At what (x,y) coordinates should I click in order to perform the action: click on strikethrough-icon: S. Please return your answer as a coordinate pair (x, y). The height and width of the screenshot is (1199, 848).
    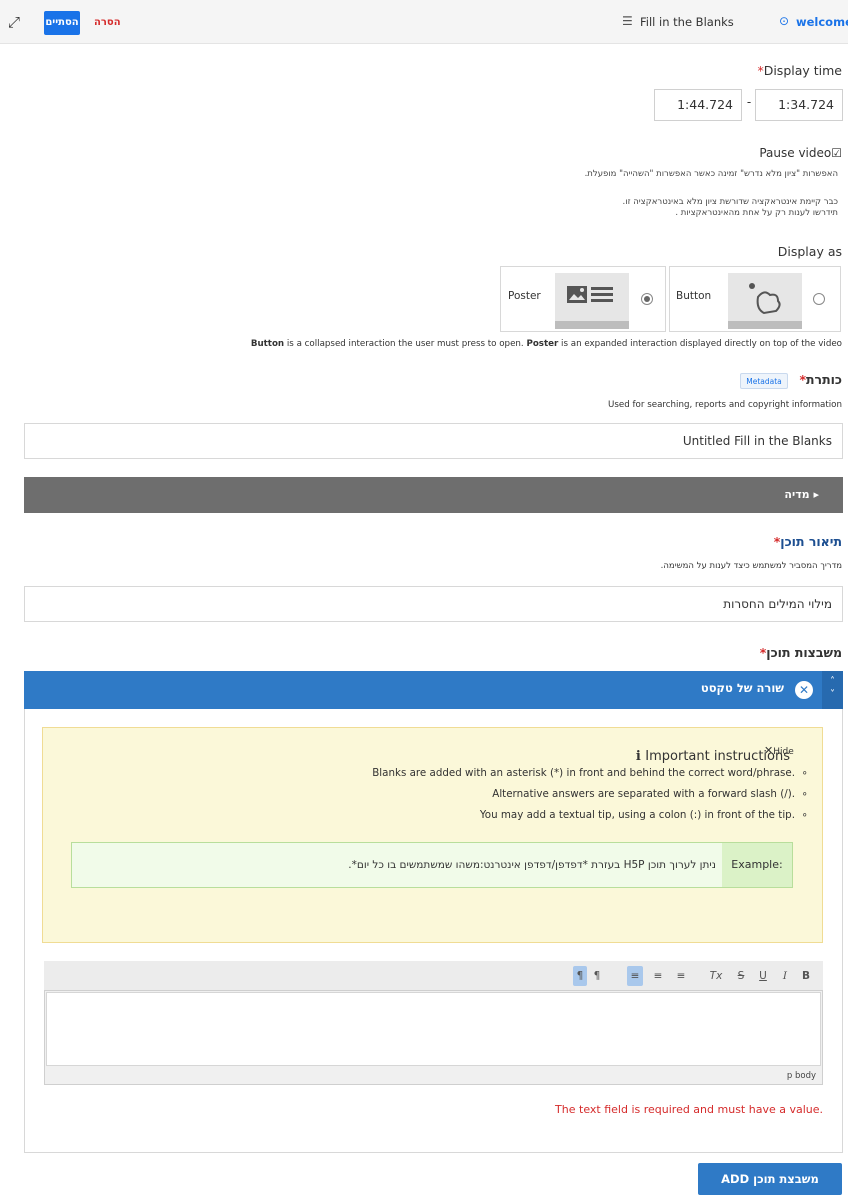
    Looking at the image, I should click on (741, 976).